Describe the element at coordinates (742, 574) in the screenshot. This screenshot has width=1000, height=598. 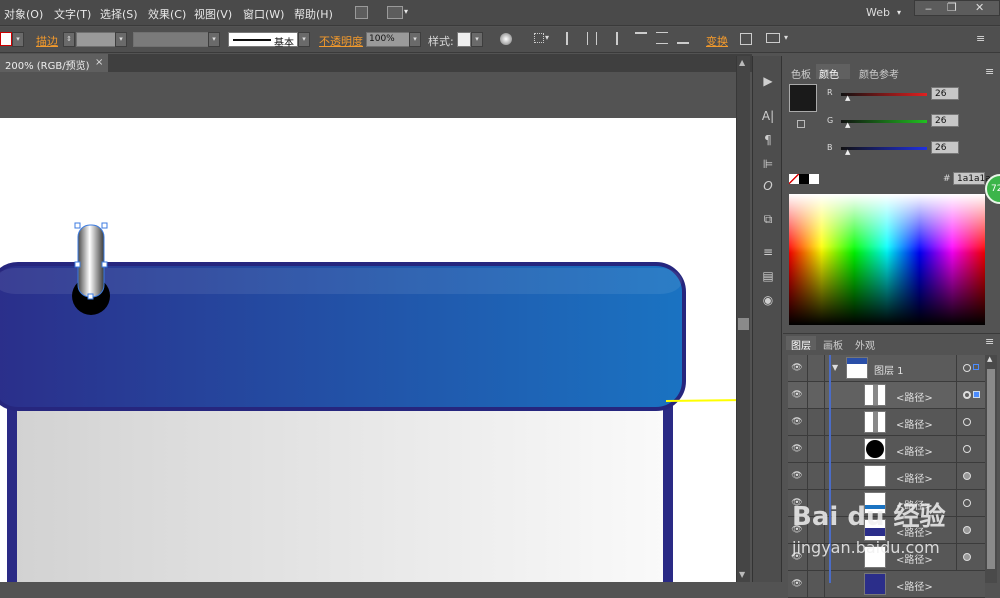
I see `scroll-down-icon: ▼` at that location.